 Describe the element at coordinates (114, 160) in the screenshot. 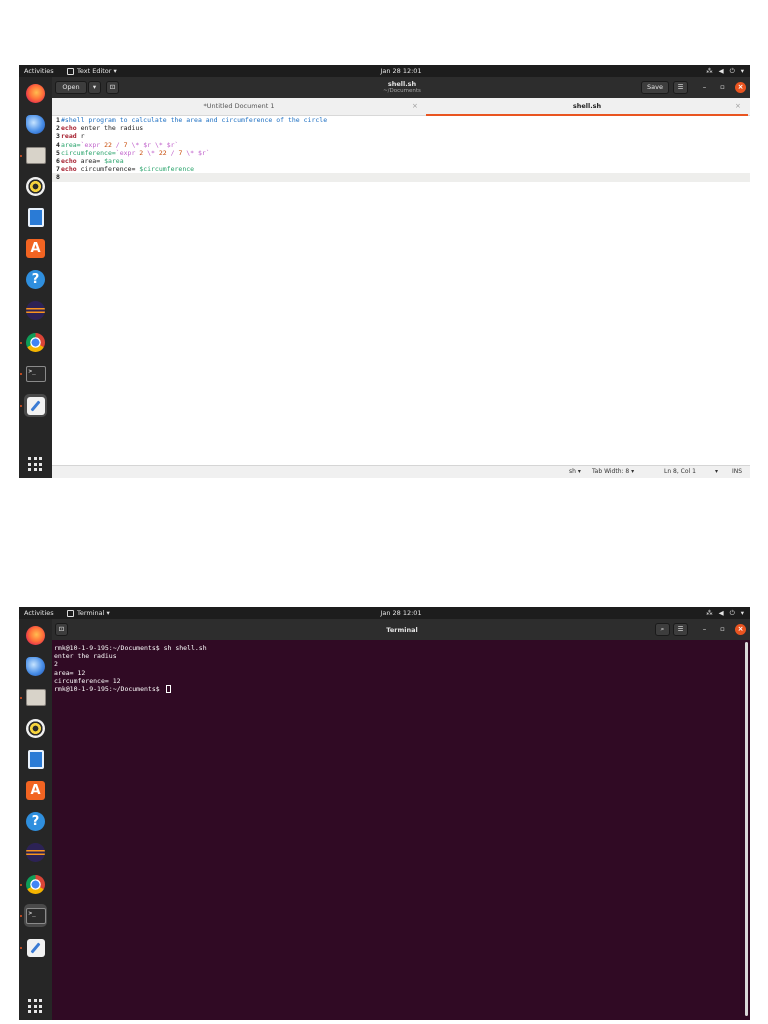

I see `code-token: $area` at that location.